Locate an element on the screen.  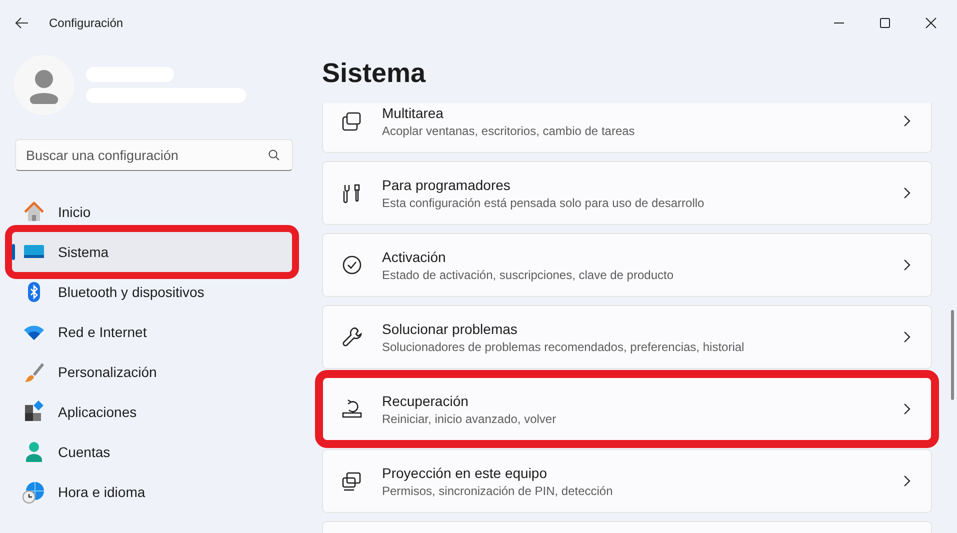
setting-title: Activación is located at coordinates (414, 256).